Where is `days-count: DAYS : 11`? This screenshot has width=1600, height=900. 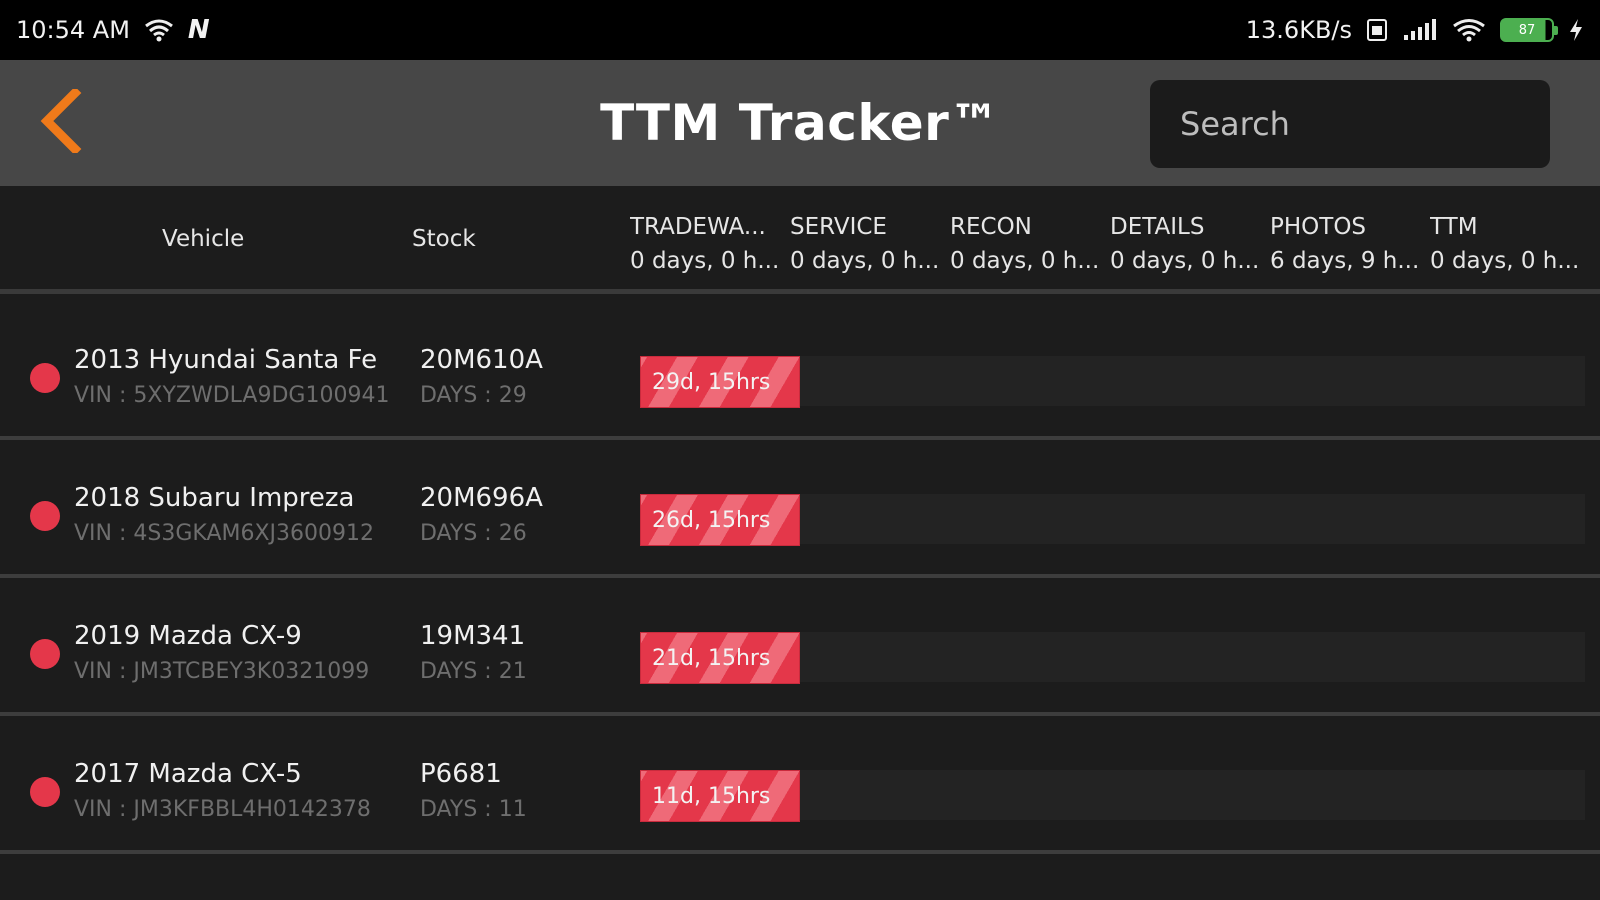 days-count: DAYS : 11 is located at coordinates (473, 809).